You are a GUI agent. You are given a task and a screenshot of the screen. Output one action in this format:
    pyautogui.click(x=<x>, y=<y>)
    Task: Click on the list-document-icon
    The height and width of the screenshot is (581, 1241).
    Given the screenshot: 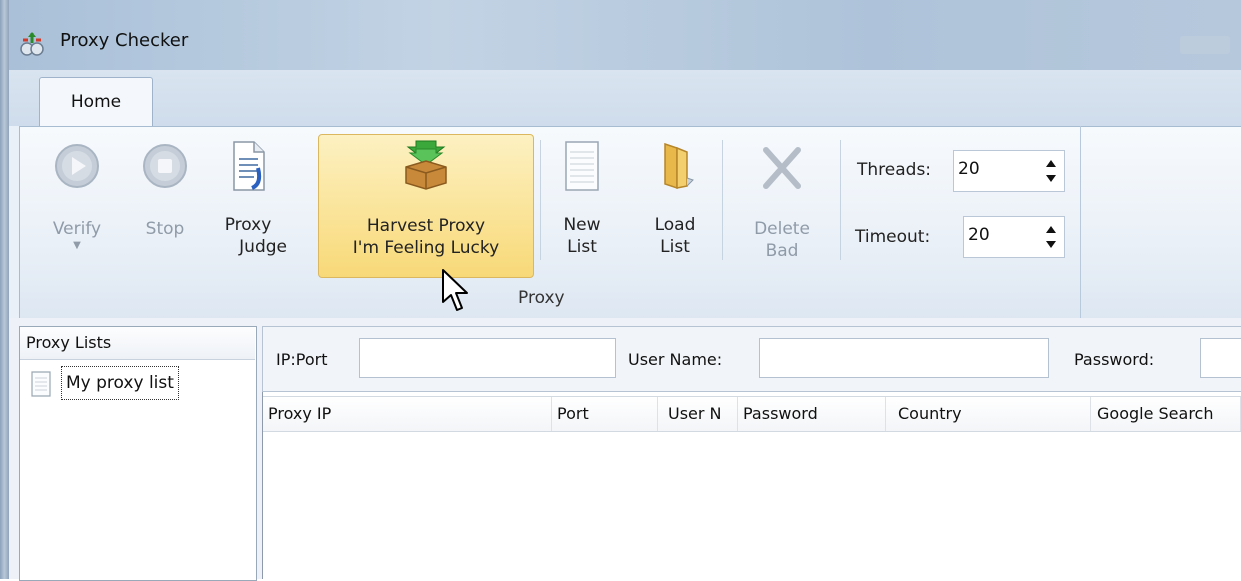 What is the action you would take?
    pyautogui.click(x=41, y=384)
    